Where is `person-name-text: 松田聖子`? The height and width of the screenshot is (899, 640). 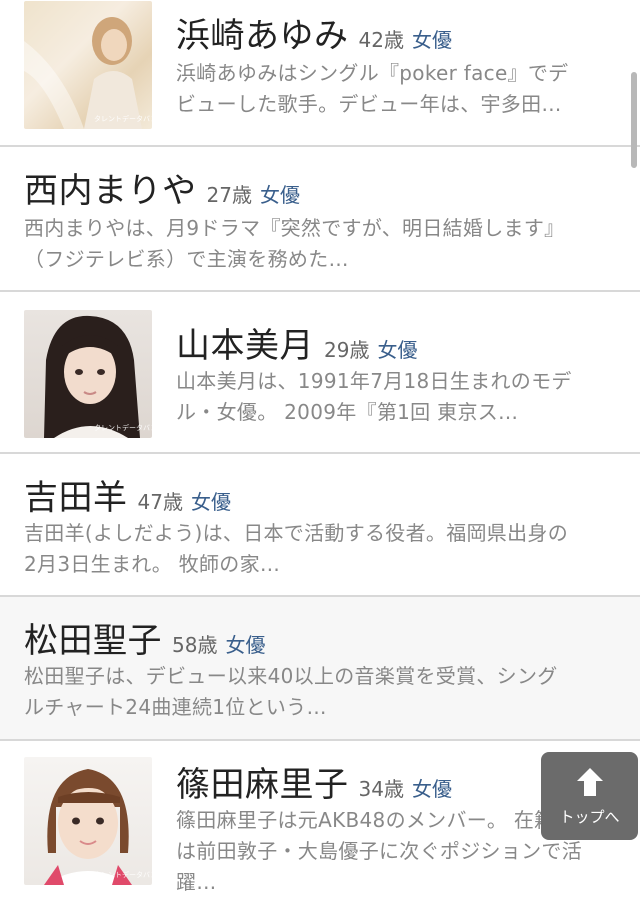
person-name-text: 松田聖子 is located at coordinates (93, 641).